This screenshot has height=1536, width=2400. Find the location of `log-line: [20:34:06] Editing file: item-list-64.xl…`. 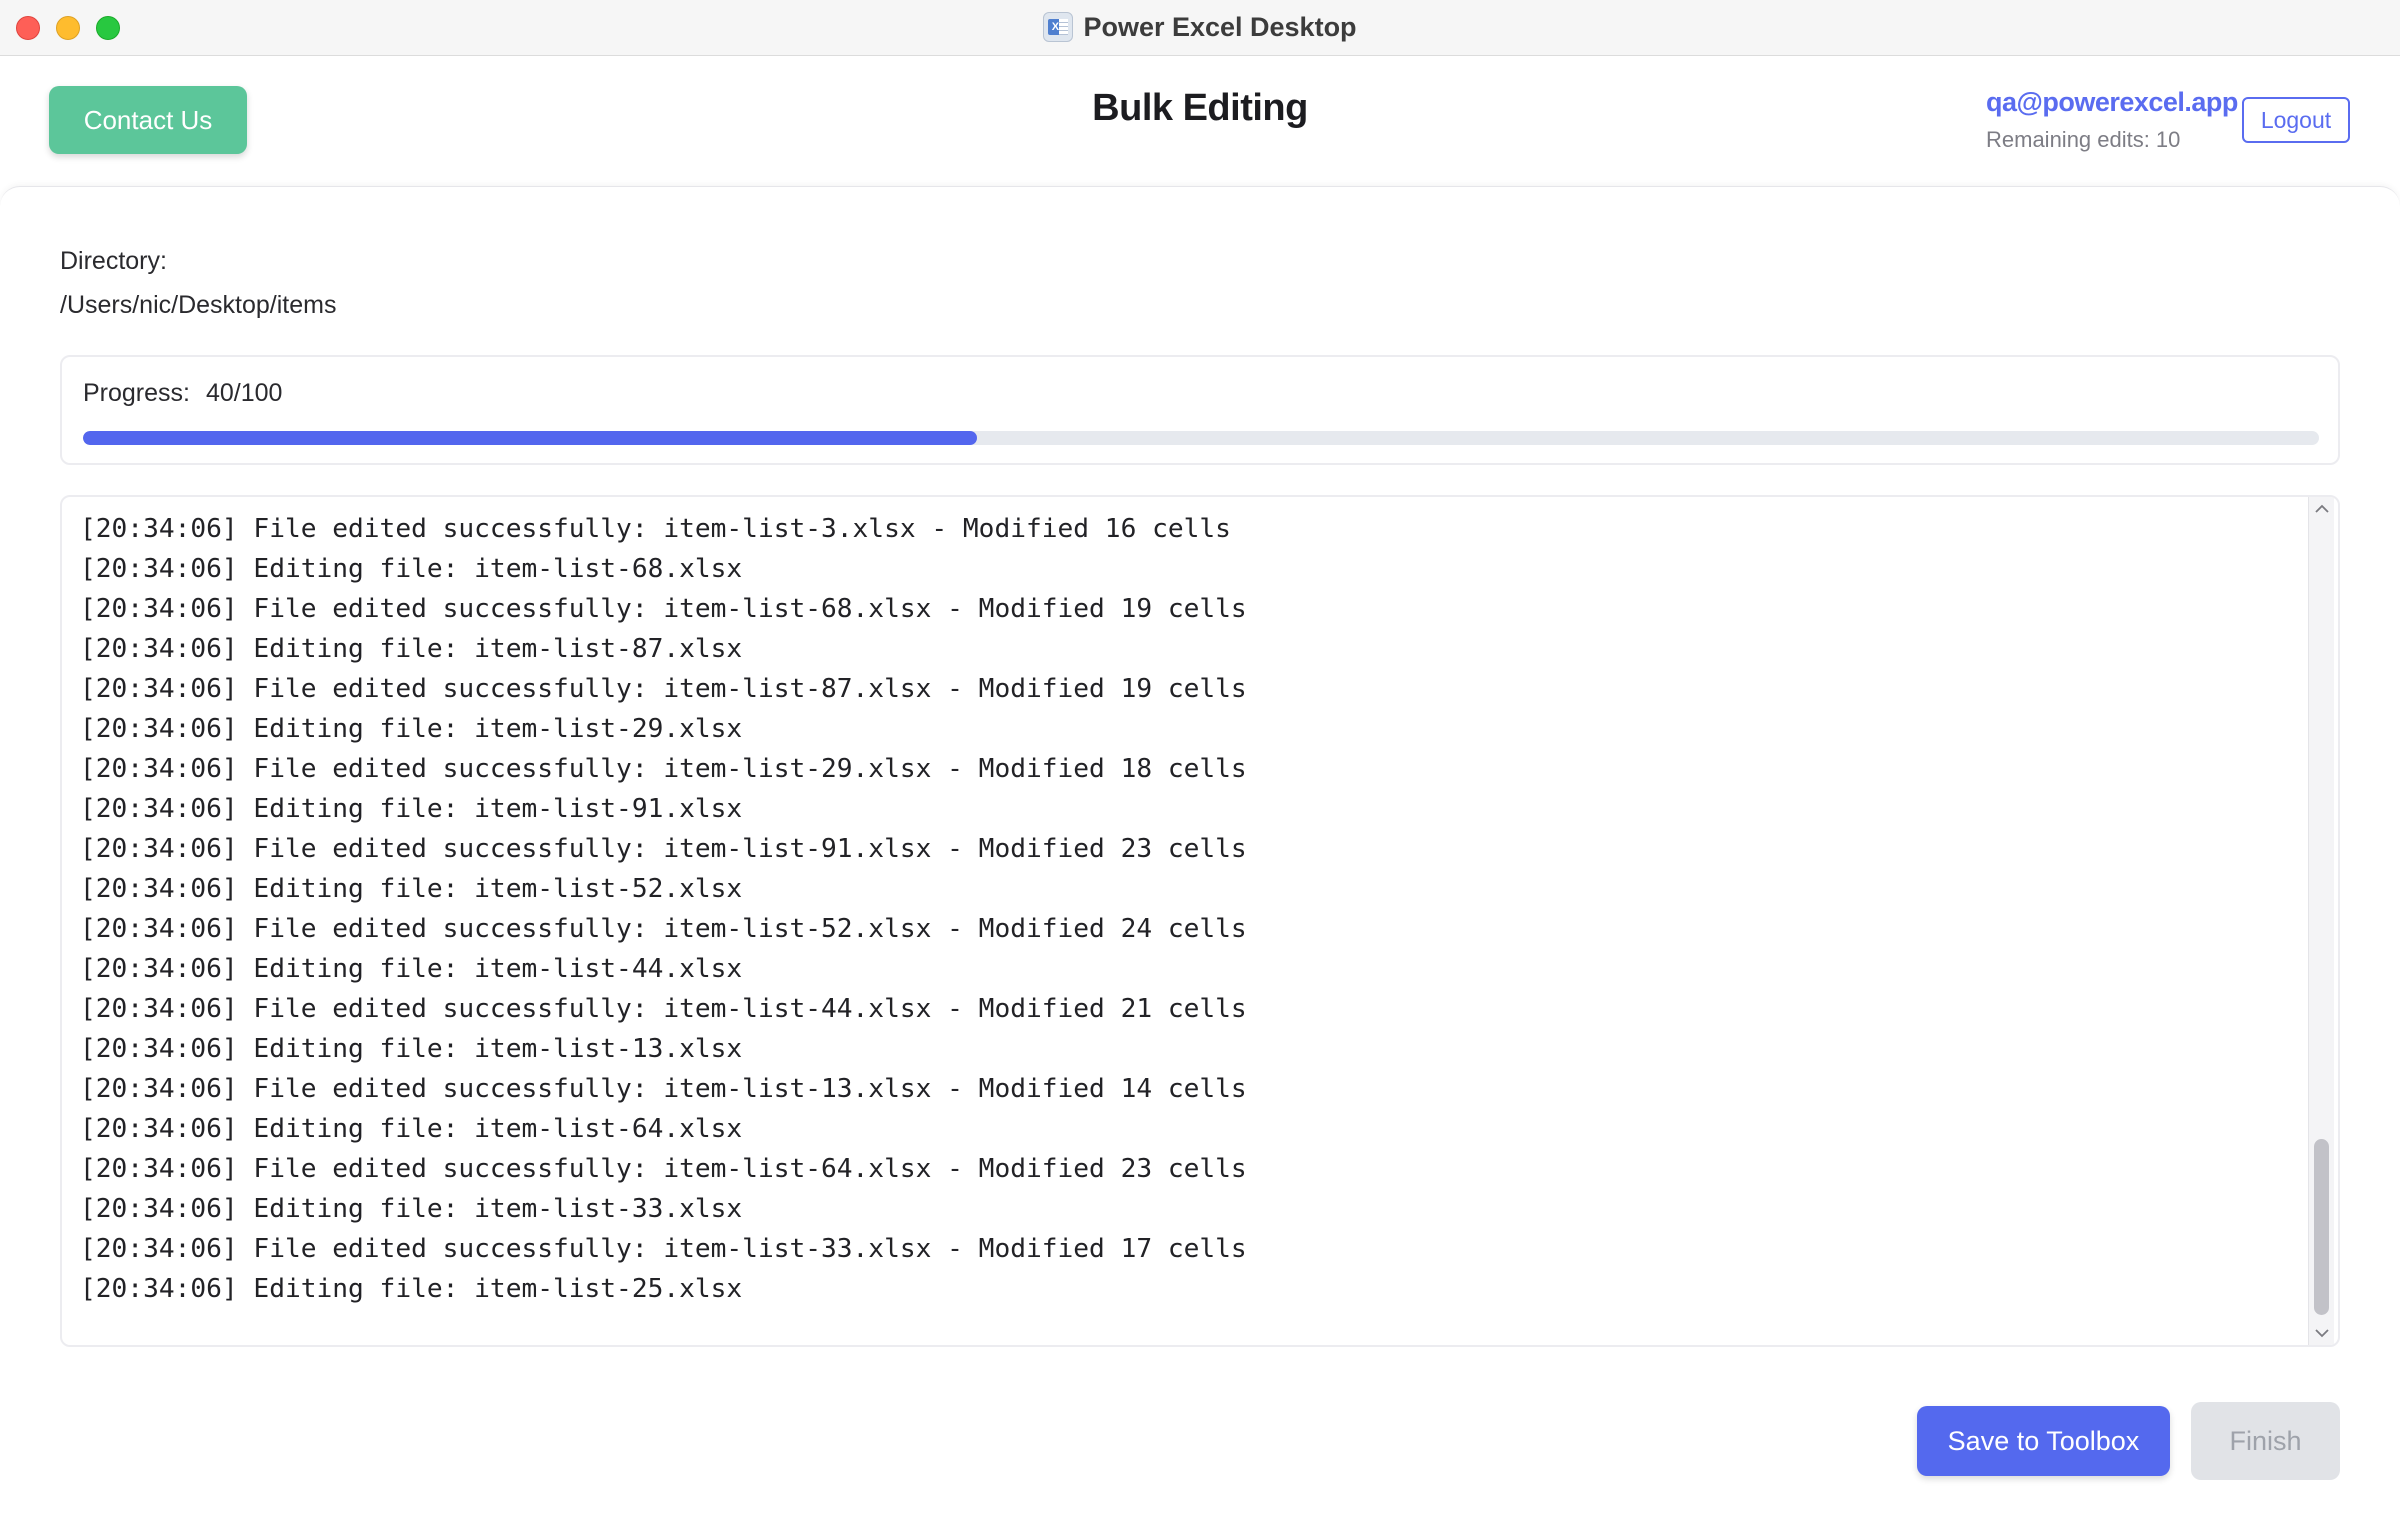

log-line: [20:34:06] Editing file: item-list-64.xl… is located at coordinates (411, 1129).